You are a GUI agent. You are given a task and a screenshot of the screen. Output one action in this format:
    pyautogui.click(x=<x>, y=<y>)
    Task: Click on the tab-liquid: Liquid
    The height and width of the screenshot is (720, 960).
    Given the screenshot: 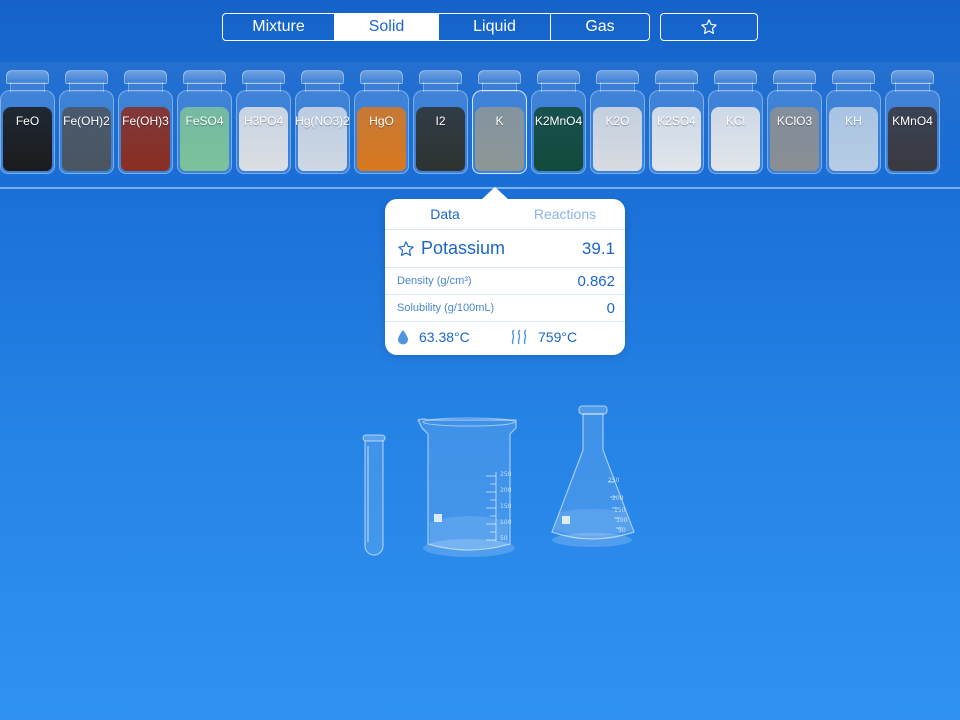 What is the action you would take?
    pyautogui.click(x=495, y=27)
    